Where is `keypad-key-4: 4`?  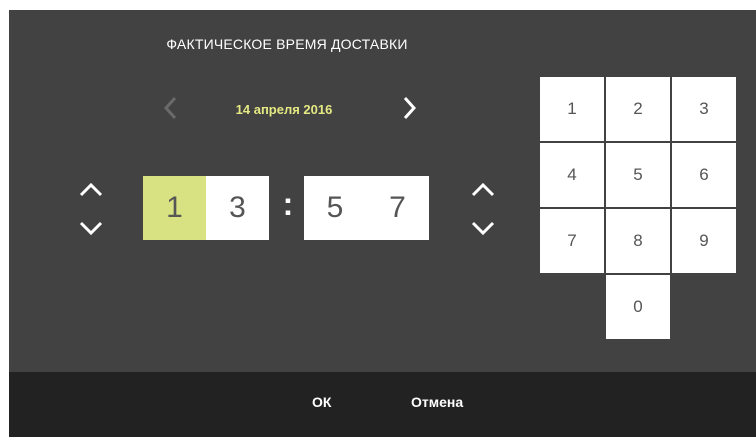 keypad-key-4: 4 is located at coordinates (572, 175).